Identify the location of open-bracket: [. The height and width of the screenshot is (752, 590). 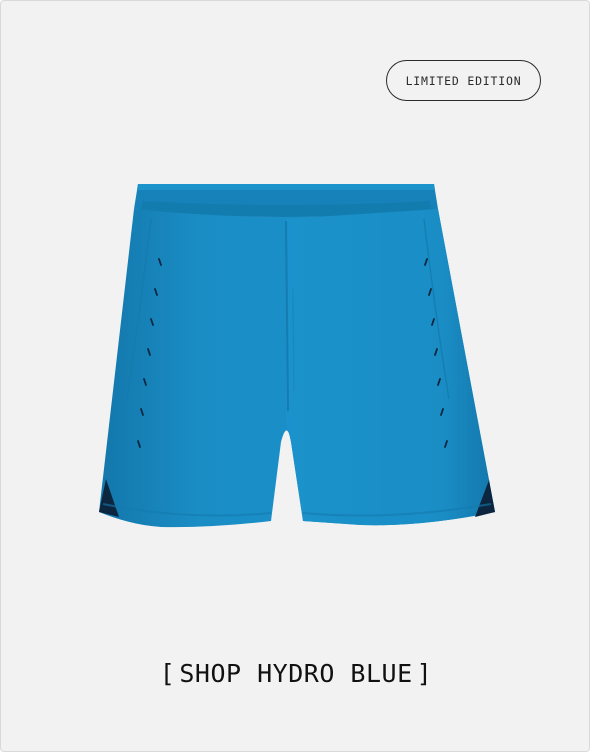
(167, 673).